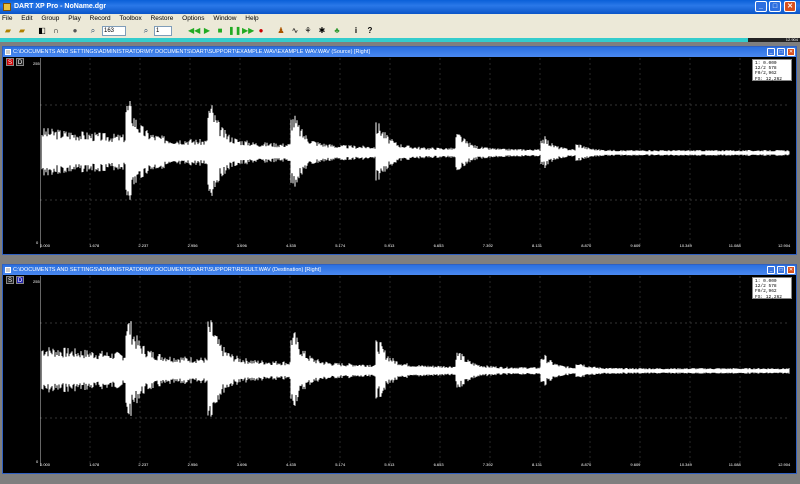  I want to click on destination-close-button: ✕, so click(791, 270).